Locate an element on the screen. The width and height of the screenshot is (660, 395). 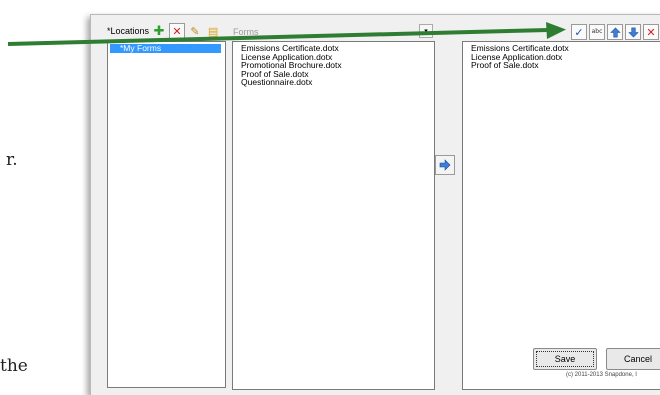
checkmark-icon: ✓ is located at coordinates (579, 32).